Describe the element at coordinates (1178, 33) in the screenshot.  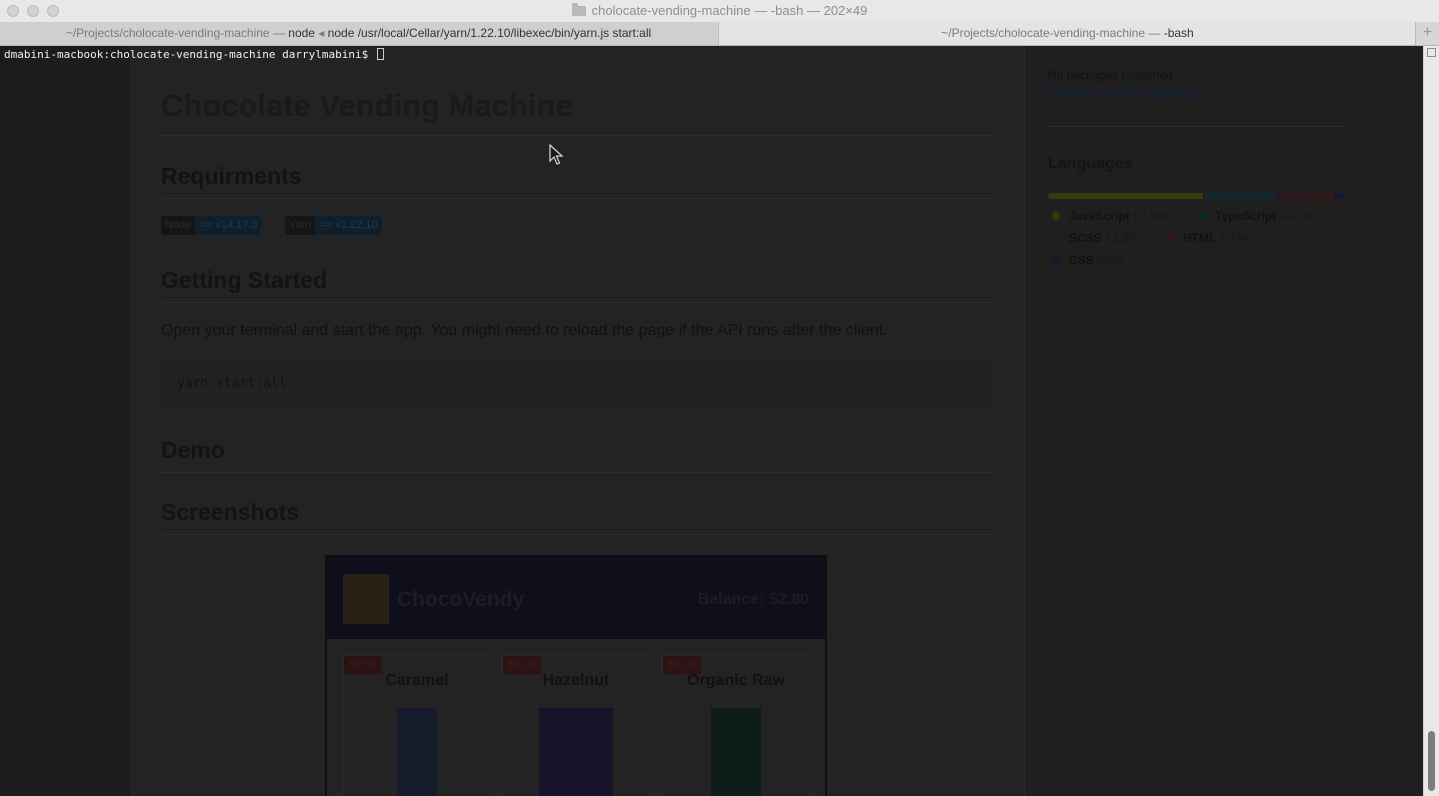
I see `tab-process: -bash` at that location.